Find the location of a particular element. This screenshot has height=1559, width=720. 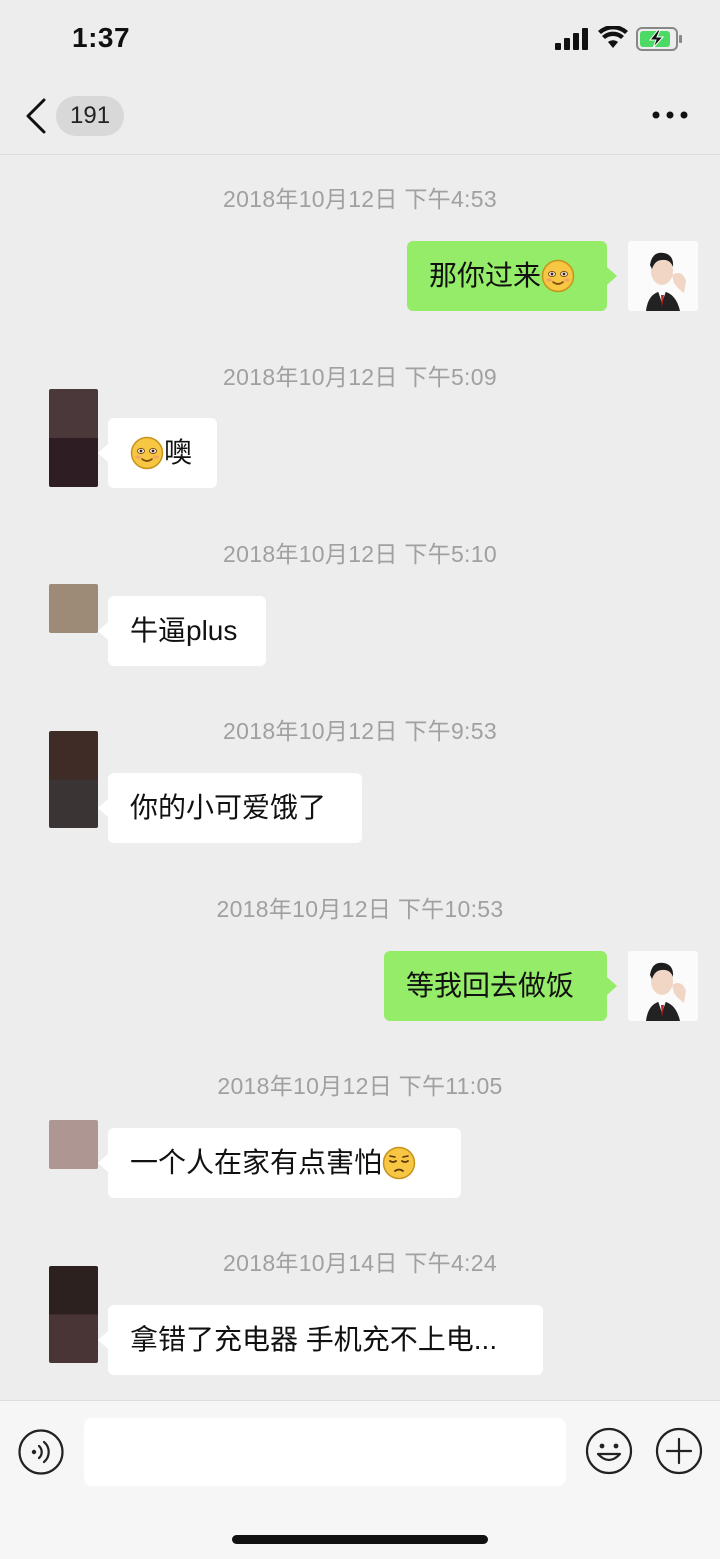

message-timestamp: 2018年10月12日 下午9:53 is located at coordinates (360, 731).